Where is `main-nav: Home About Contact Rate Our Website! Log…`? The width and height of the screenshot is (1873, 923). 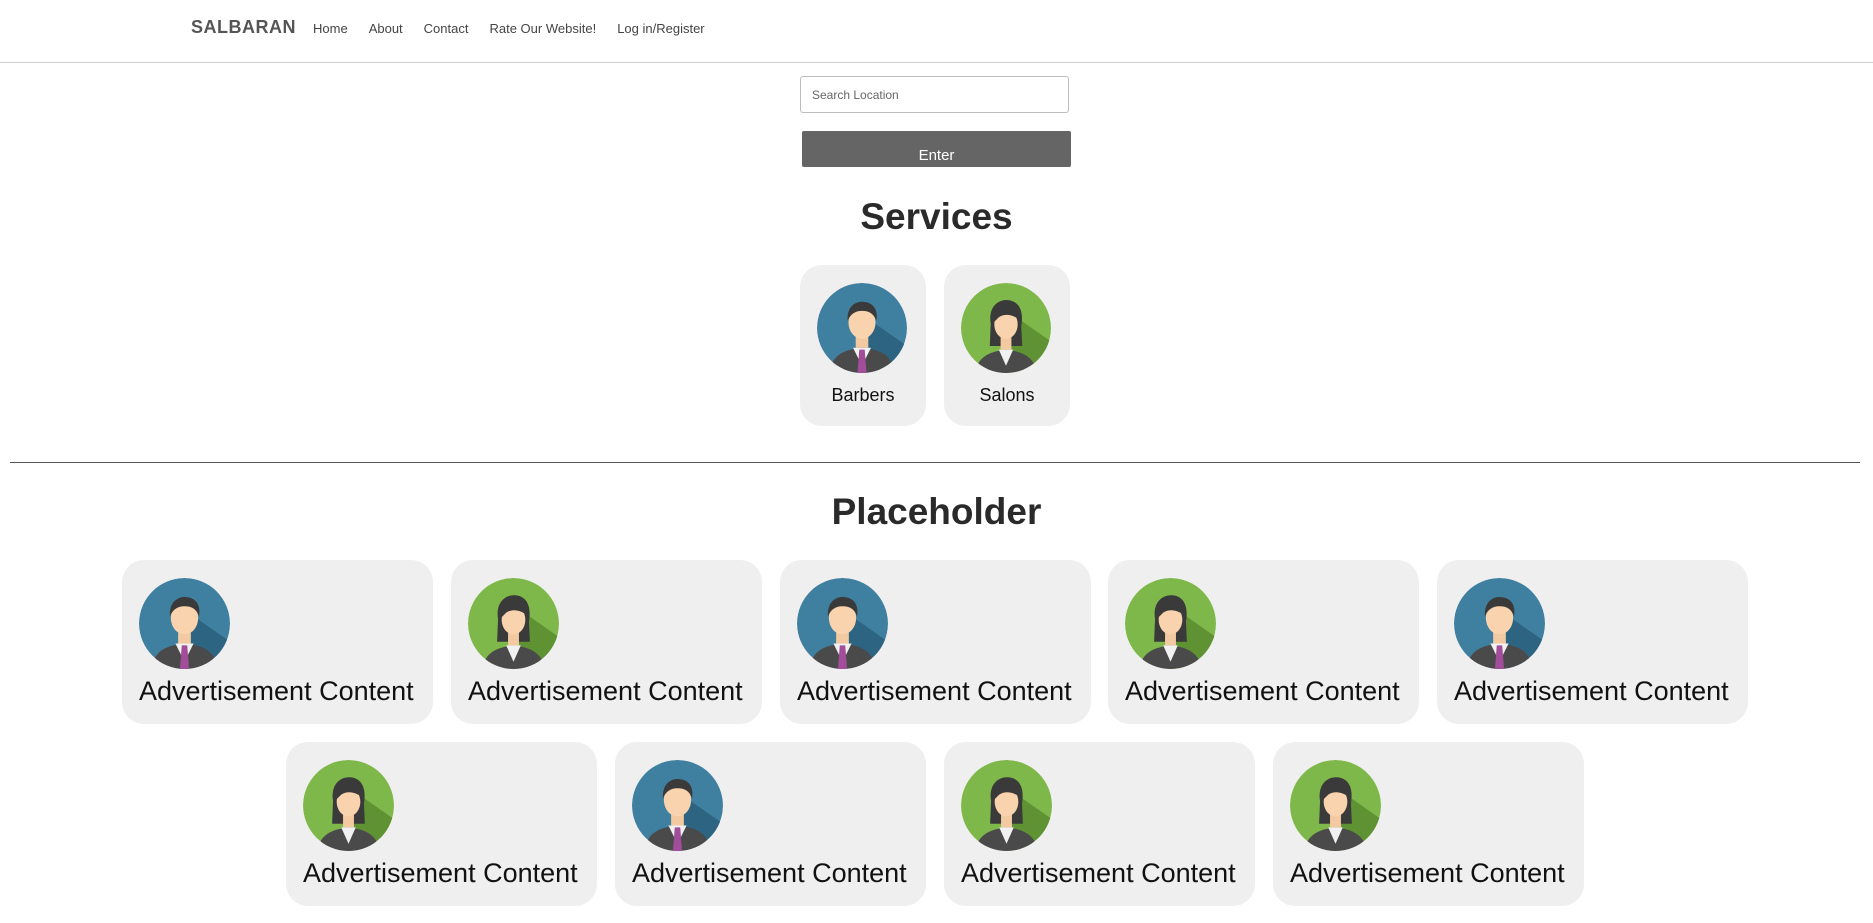 main-nav: Home About Contact Rate Our Website! Log… is located at coordinates (519, 29).